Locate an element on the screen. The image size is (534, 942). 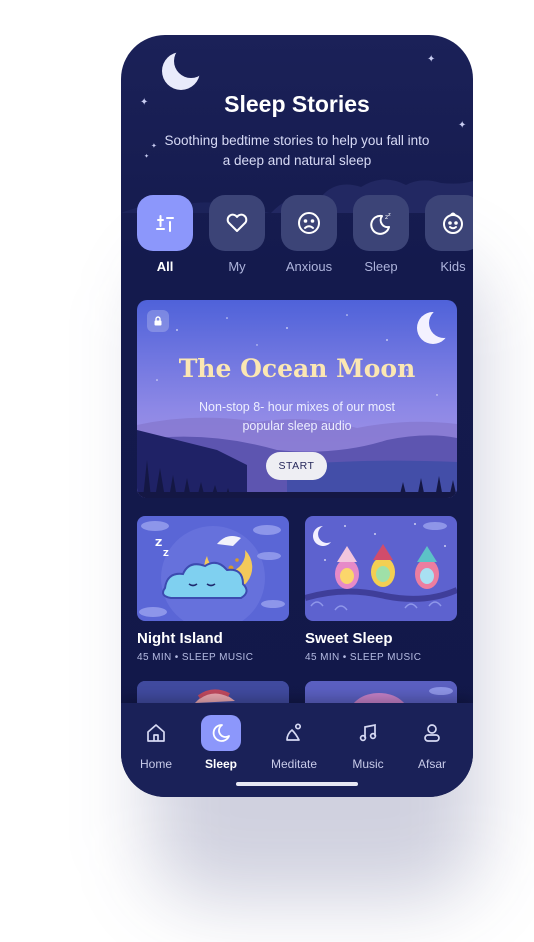
night-island-illustration: Z Z is located at coordinates (213, 568).